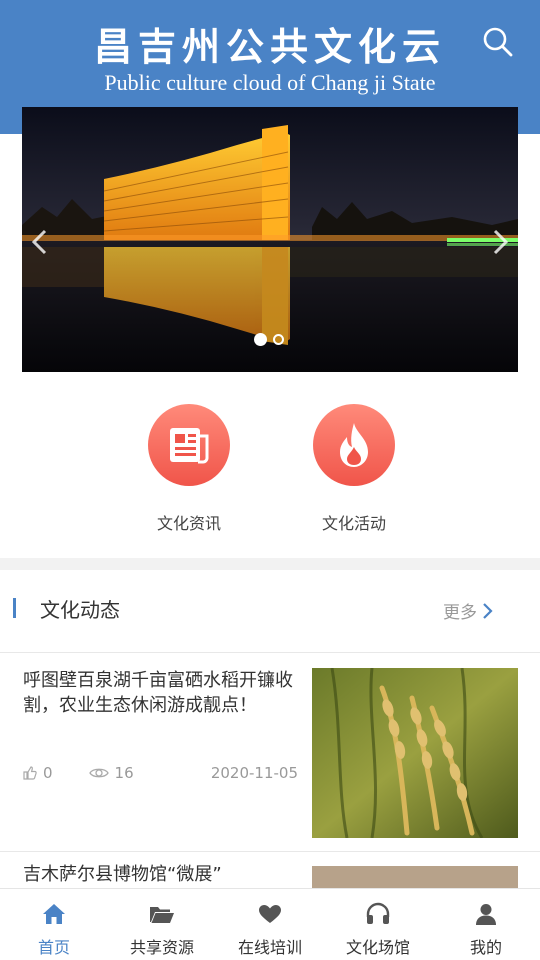  Describe the element at coordinates (188, 523) in the screenshot. I see `category-label: 文化资讯` at that location.